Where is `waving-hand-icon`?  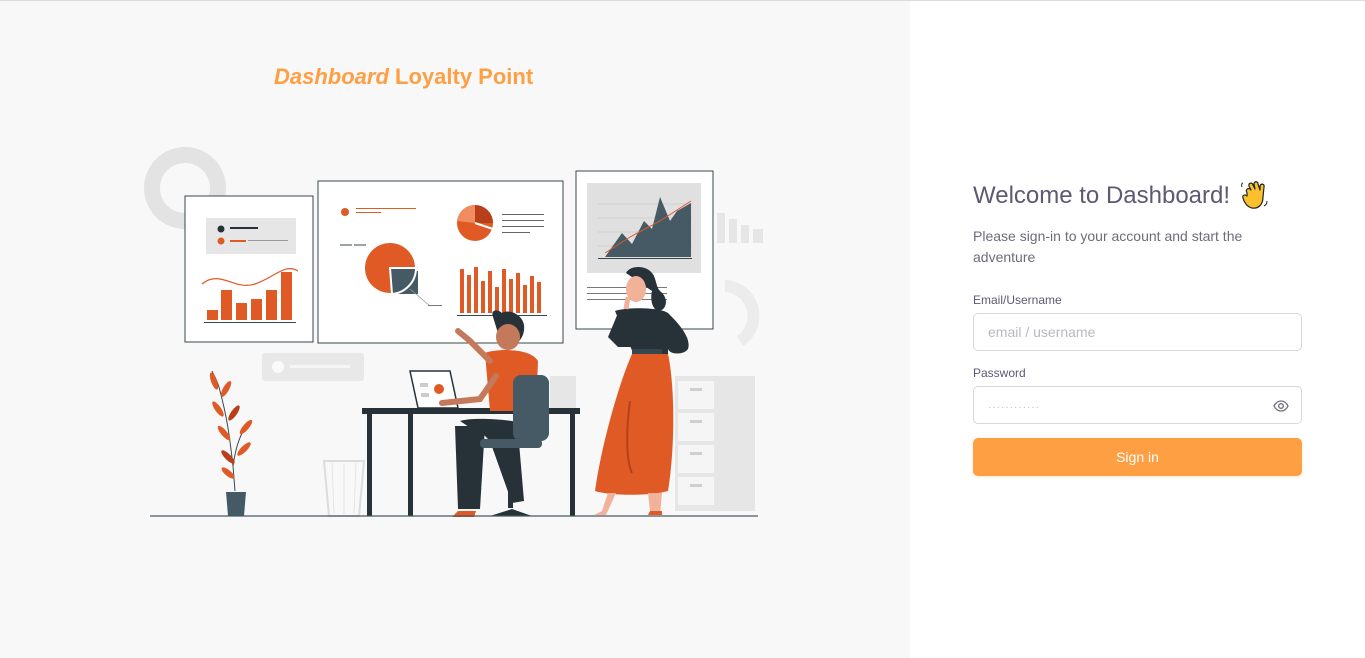
waving-hand-icon is located at coordinates (1254, 195).